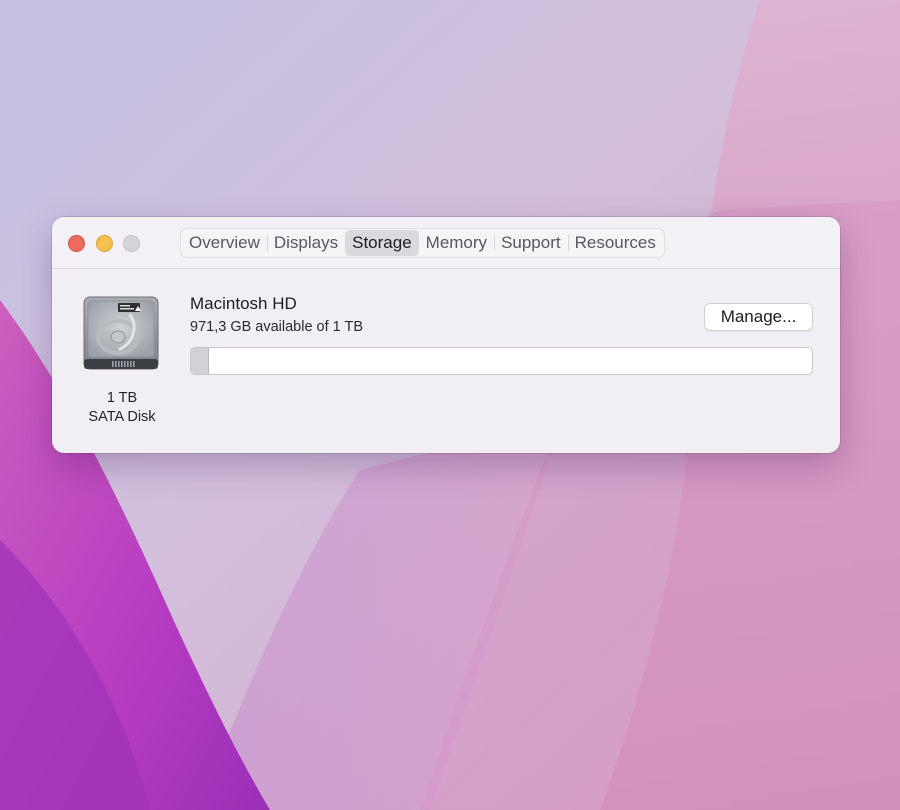 Image resolution: width=900 pixels, height=810 pixels. What do you see at coordinates (277, 327) in the screenshot?
I see `volume-available-text: 971,3 GB available of 1 TB` at bounding box center [277, 327].